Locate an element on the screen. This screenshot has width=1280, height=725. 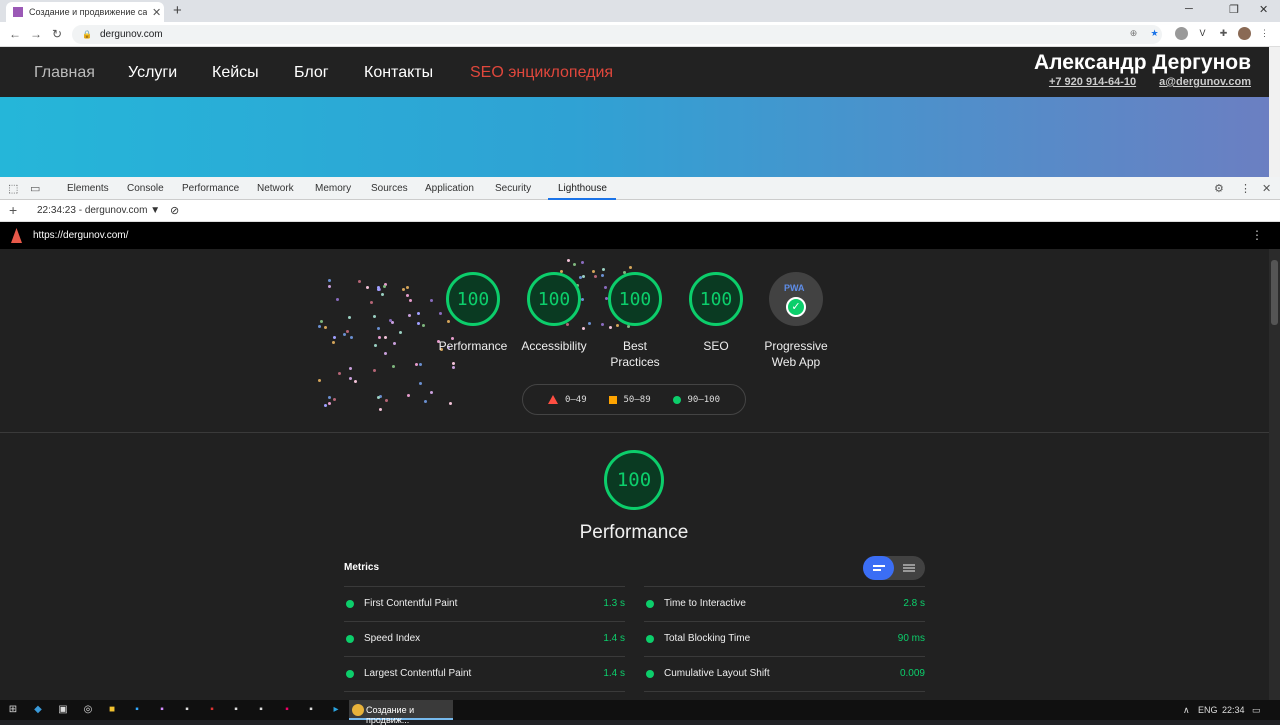
circle-icon is located at coordinates (676, 399).